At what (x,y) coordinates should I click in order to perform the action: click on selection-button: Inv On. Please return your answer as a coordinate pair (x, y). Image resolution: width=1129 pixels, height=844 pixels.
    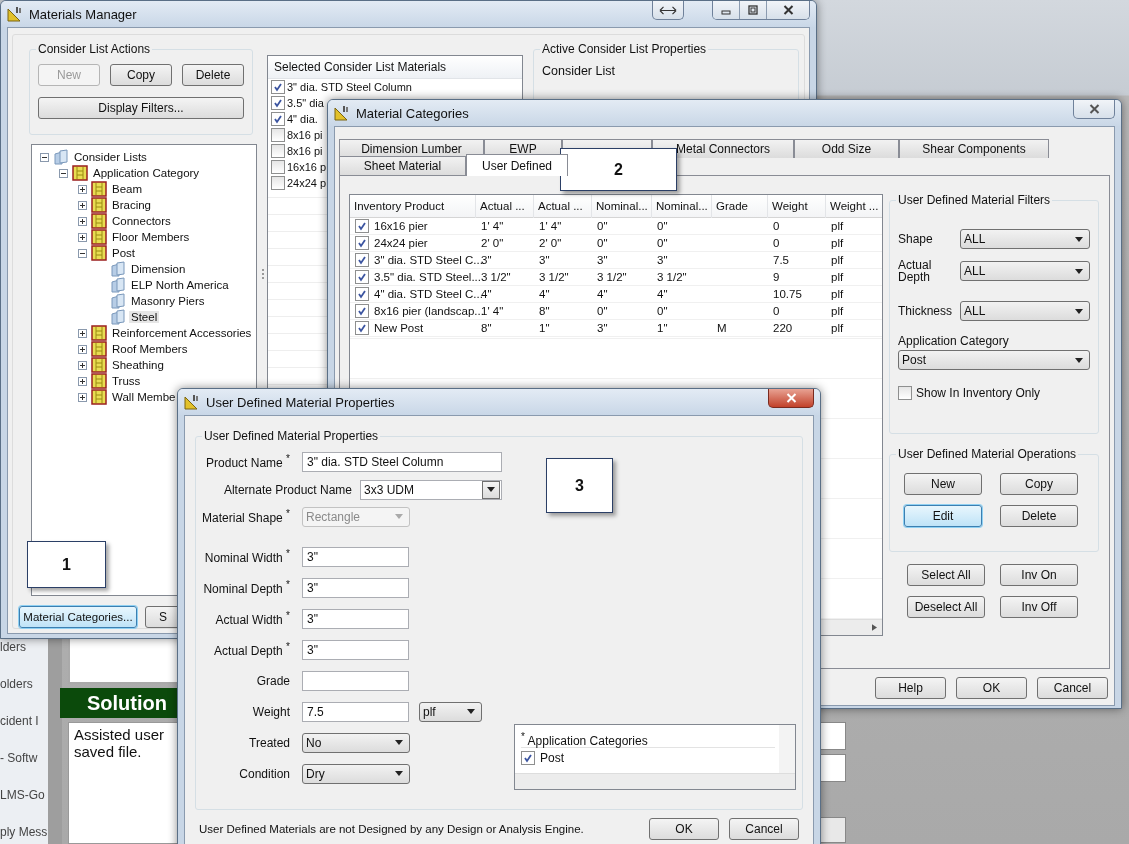
    Looking at the image, I should click on (1039, 575).